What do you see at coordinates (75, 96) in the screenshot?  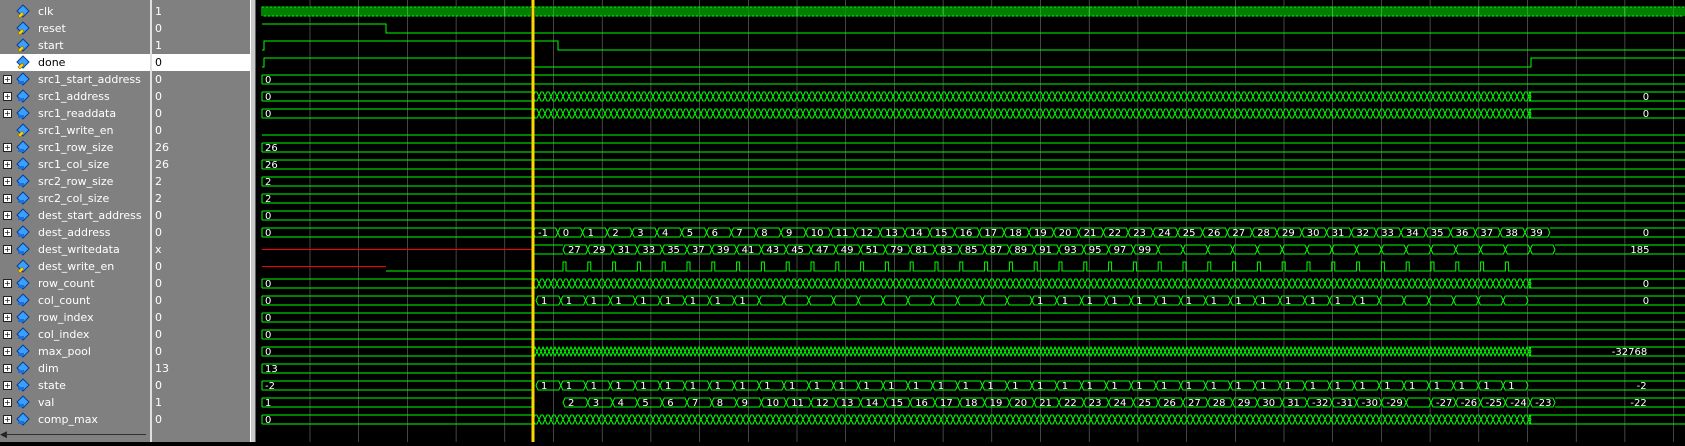 I see `signal-row-src1-address: + src1_address` at bounding box center [75, 96].